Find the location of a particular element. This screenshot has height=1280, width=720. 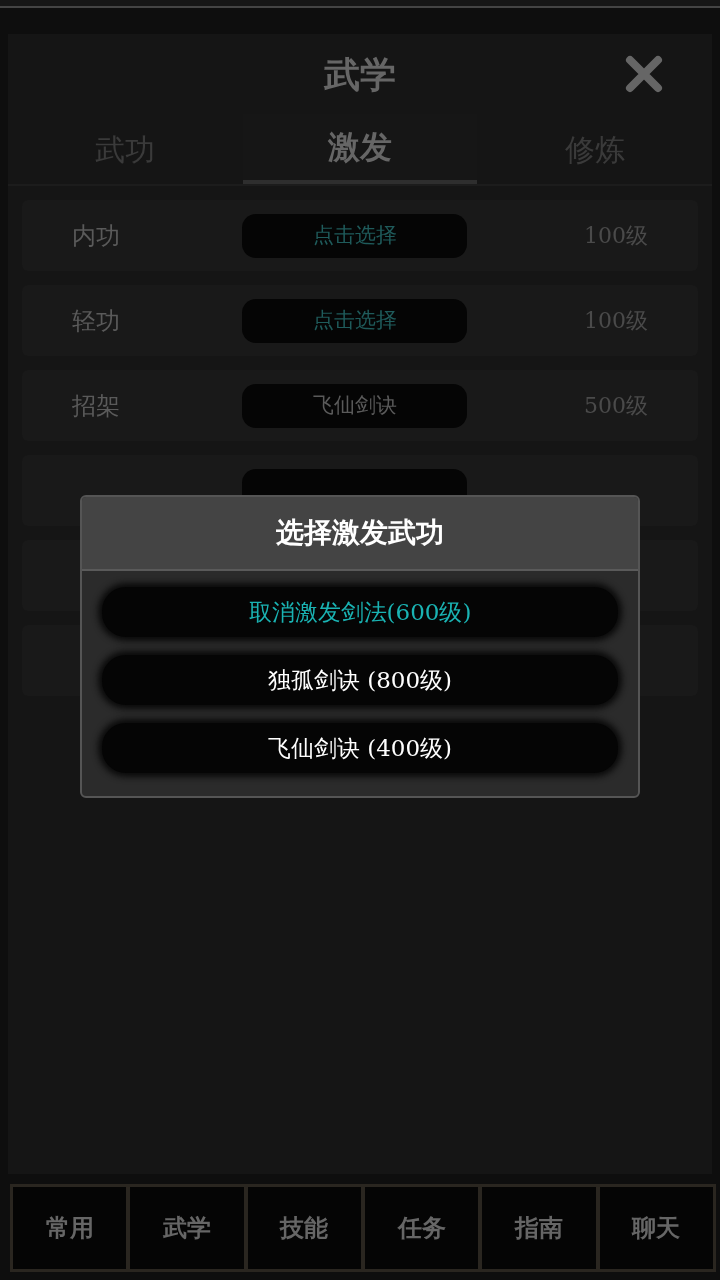

nav-button: 常用 is located at coordinates (70, 1228).